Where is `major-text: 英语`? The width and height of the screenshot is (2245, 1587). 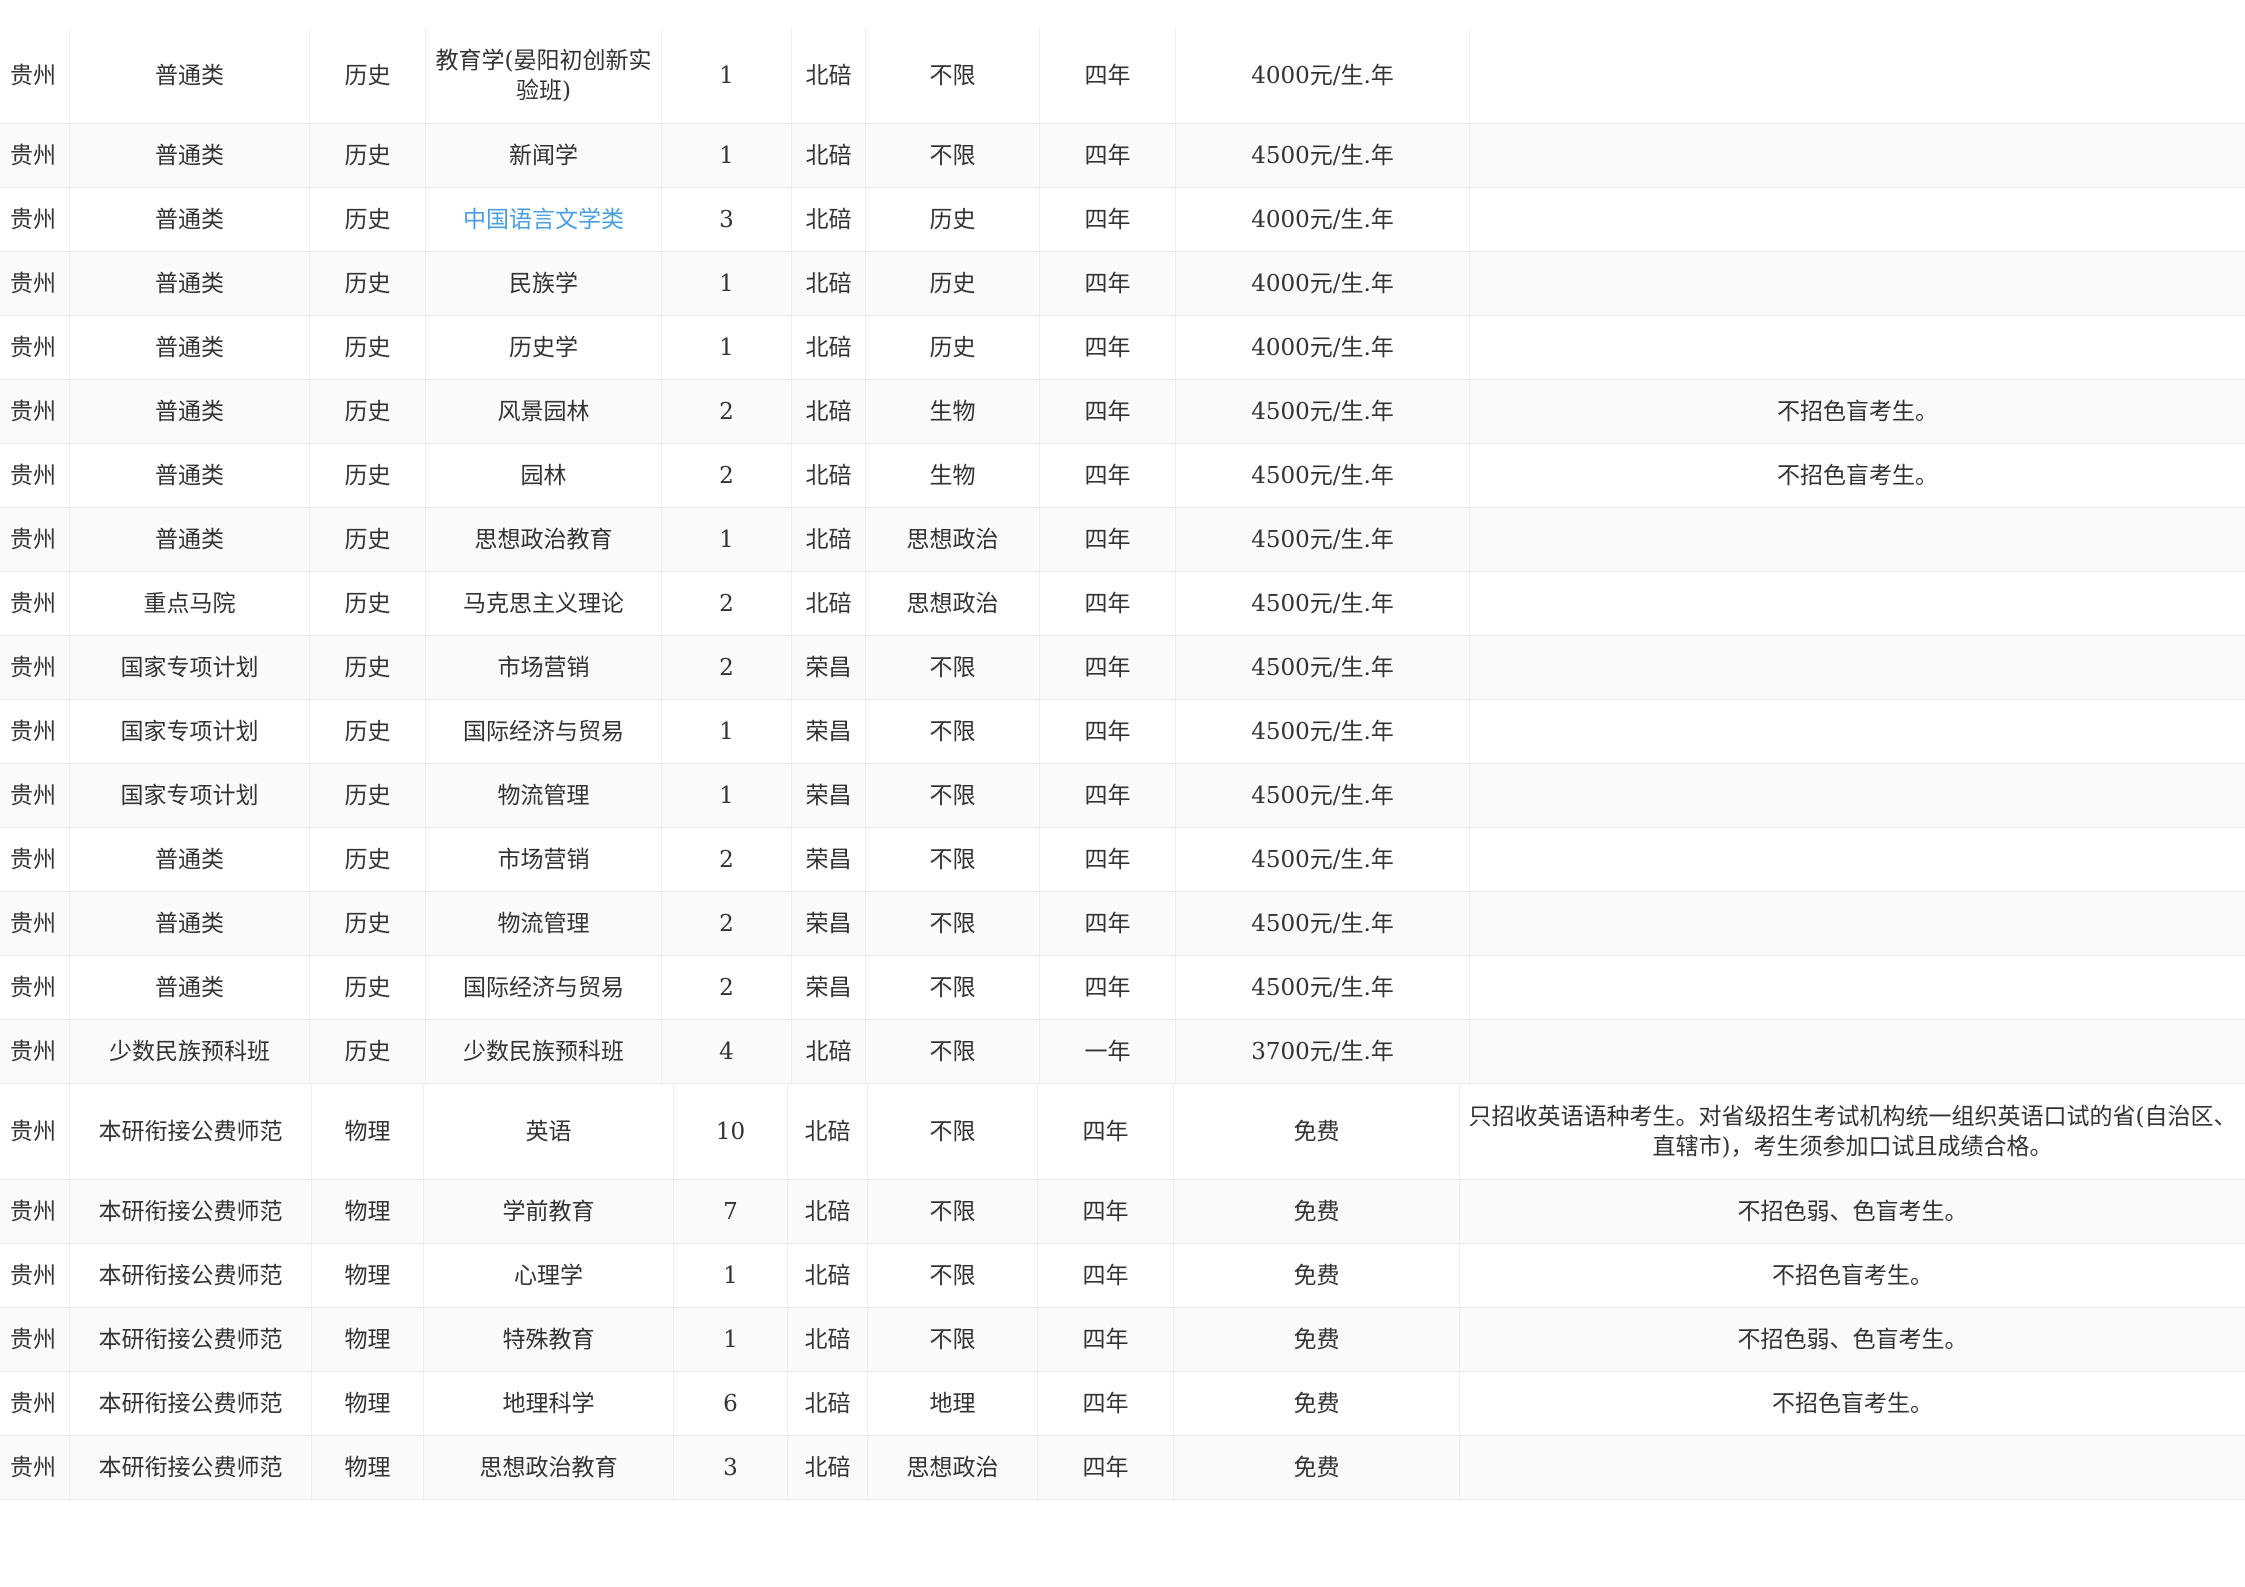 major-text: 英语 is located at coordinates (548, 1131).